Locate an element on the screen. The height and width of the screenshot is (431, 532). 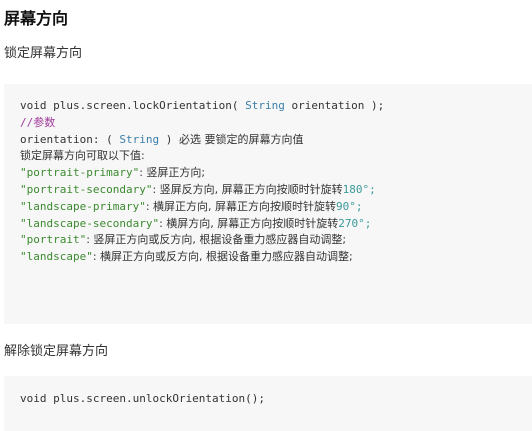
code-value-num: 180°; is located at coordinates (359, 189).